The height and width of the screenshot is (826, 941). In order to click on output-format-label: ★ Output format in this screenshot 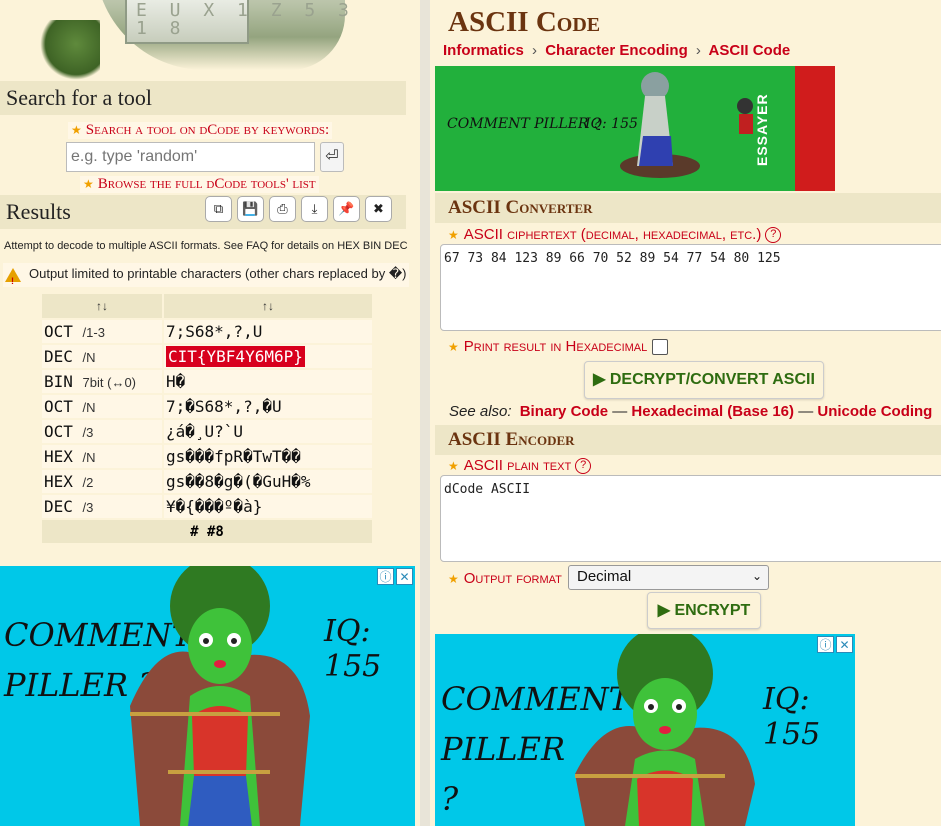, I will do `click(505, 578)`.